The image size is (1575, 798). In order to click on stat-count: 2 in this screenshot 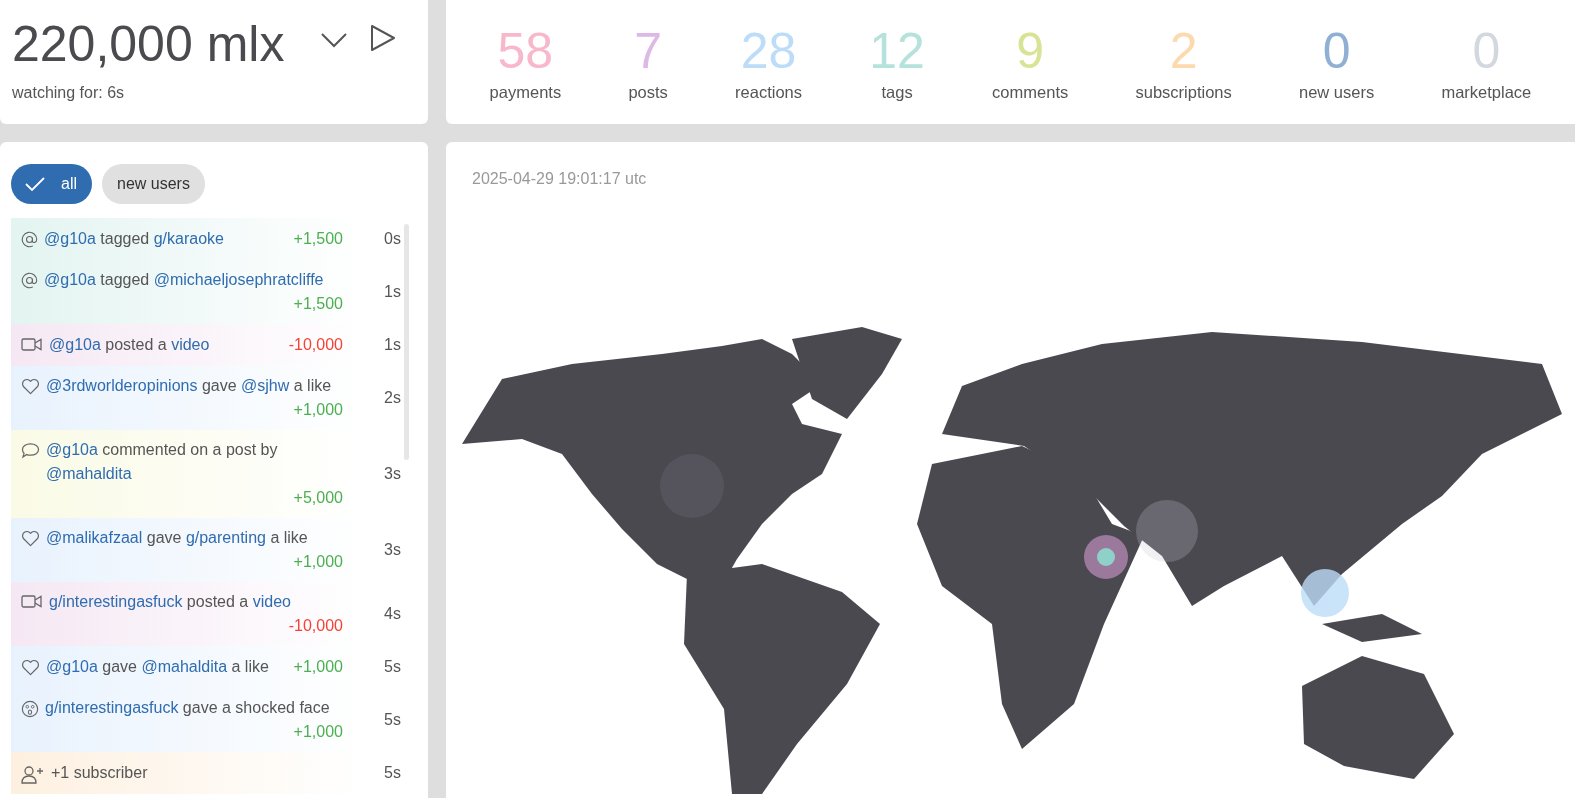, I will do `click(1183, 50)`.